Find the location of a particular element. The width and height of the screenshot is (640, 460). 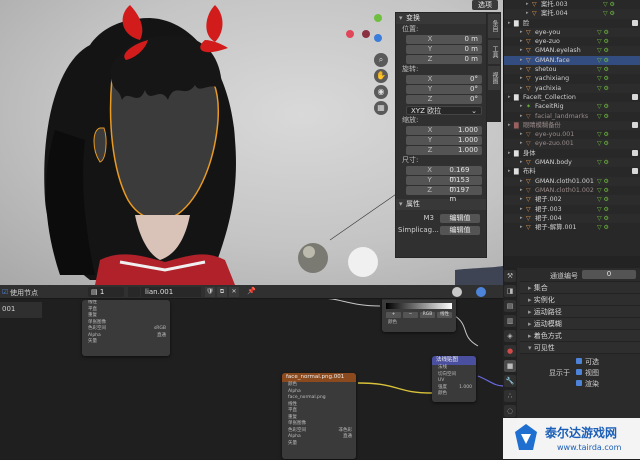

fake-user-icon: 🛡 is located at coordinates (210, 292).